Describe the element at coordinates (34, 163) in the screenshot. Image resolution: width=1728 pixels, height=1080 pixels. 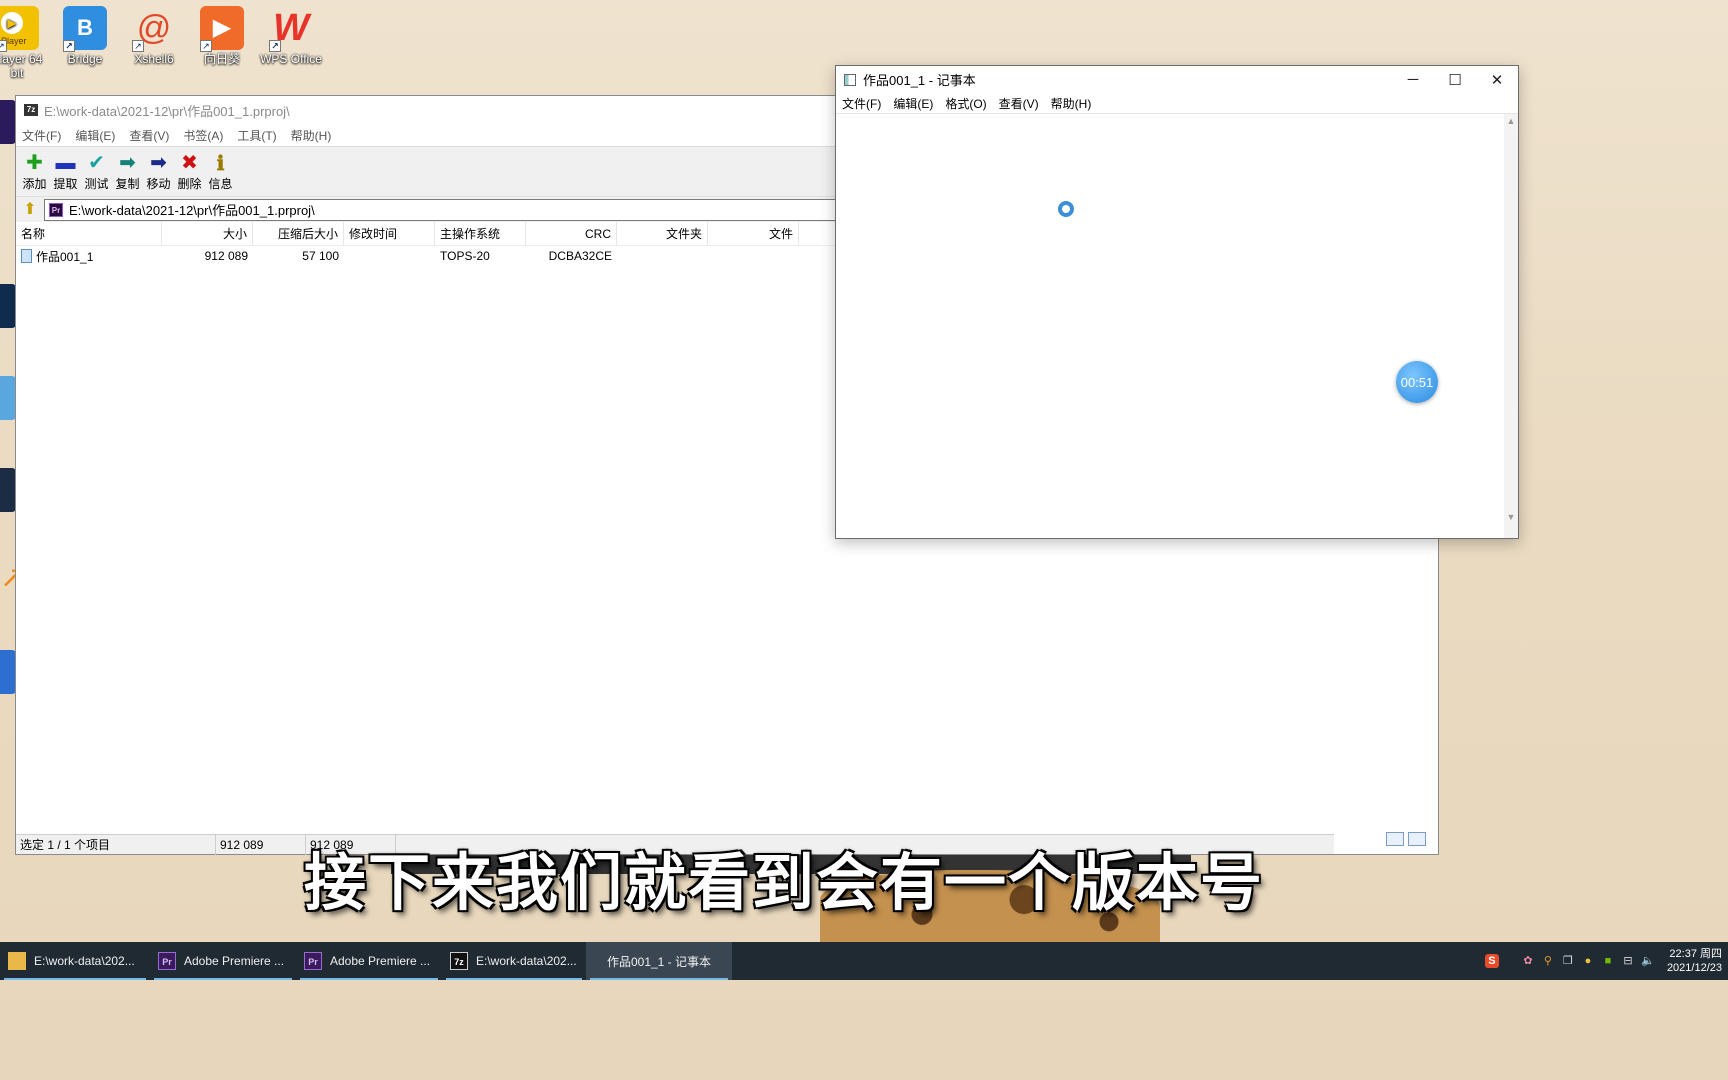
I see `plus-icon: ✚` at that location.